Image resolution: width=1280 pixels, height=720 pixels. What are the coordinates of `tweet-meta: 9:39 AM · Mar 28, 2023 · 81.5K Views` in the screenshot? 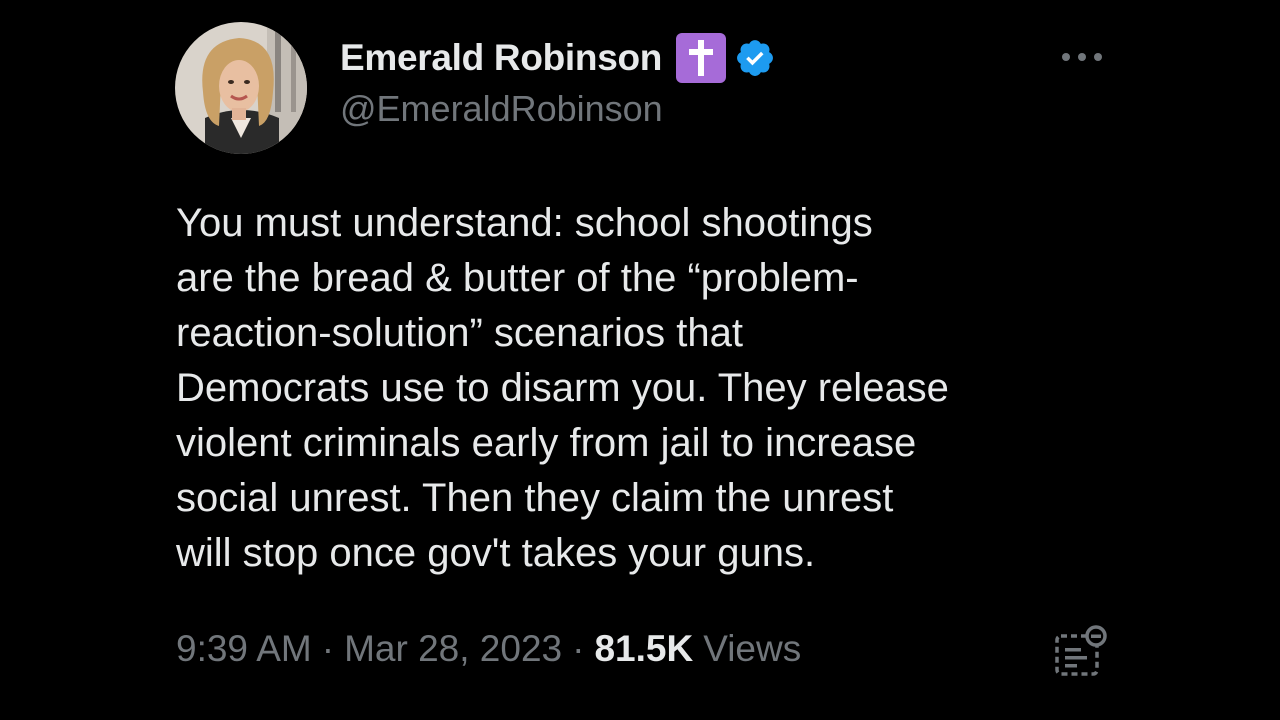 It's located at (488, 649).